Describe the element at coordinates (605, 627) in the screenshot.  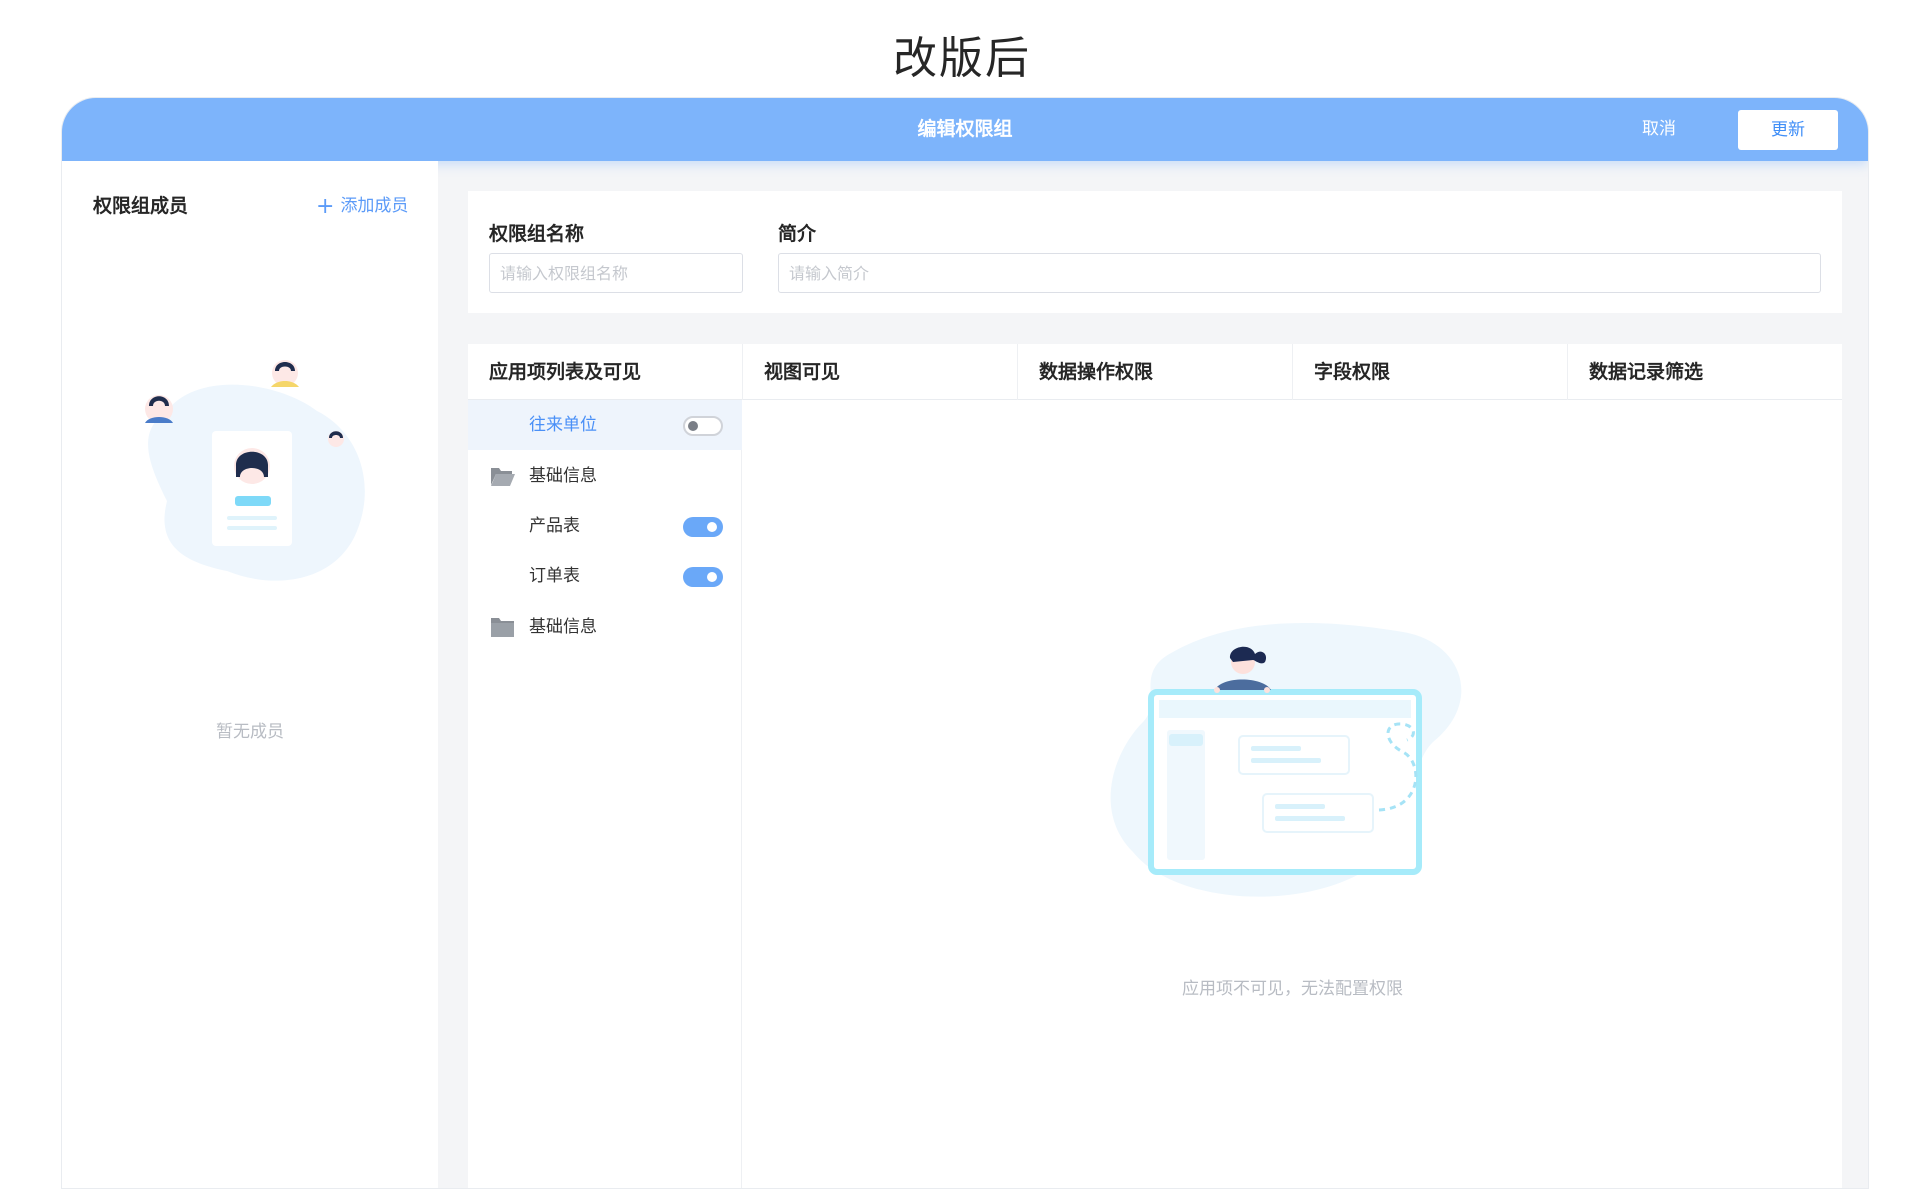
I see `list-item-folder-basic-info-2: 基础信息` at that location.